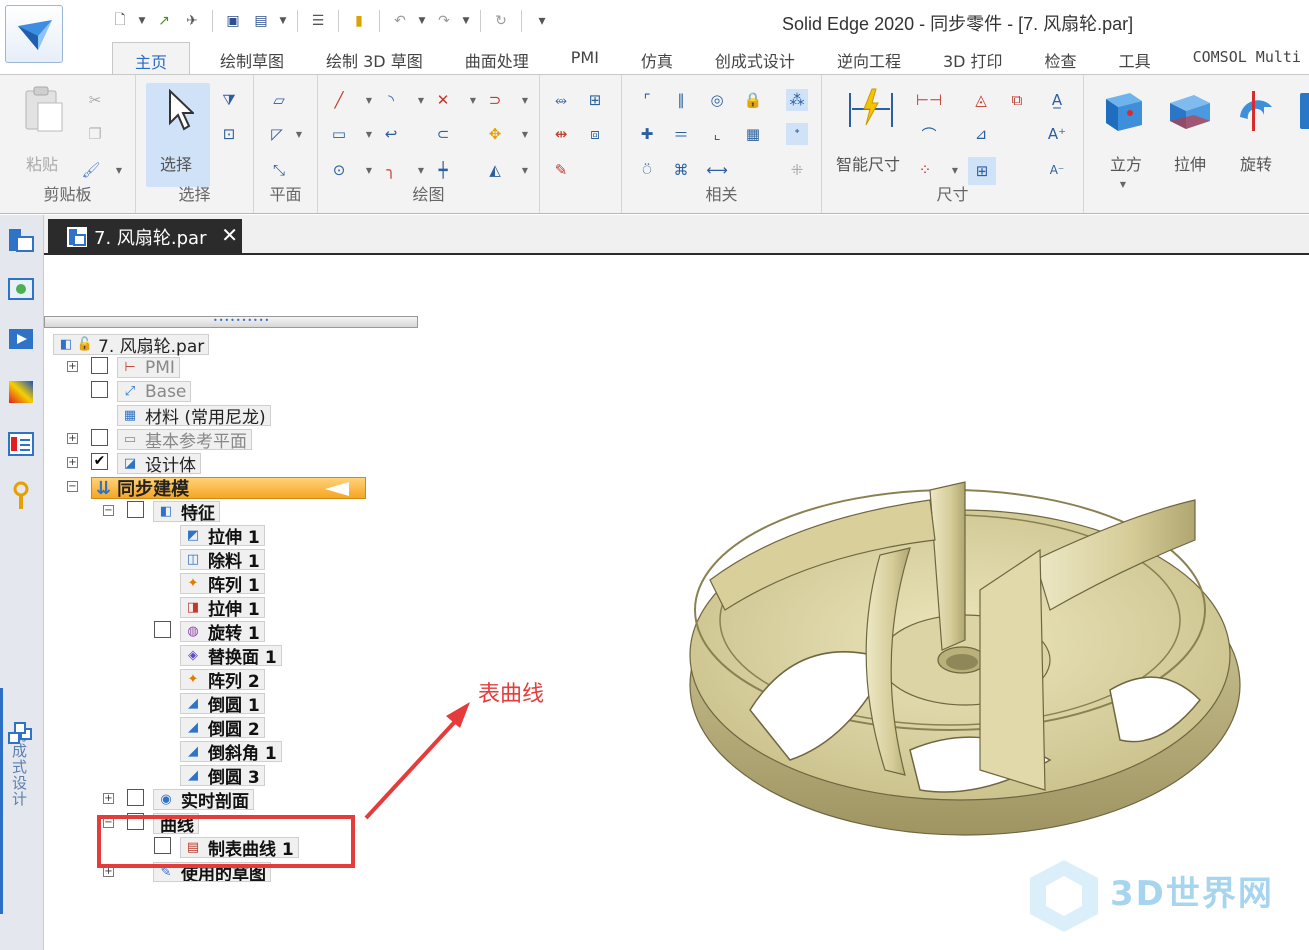 Image resolution: width=1309 pixels, height=950 pixels. I want to click on more-planes-icon: ◸, so click(277, 134).